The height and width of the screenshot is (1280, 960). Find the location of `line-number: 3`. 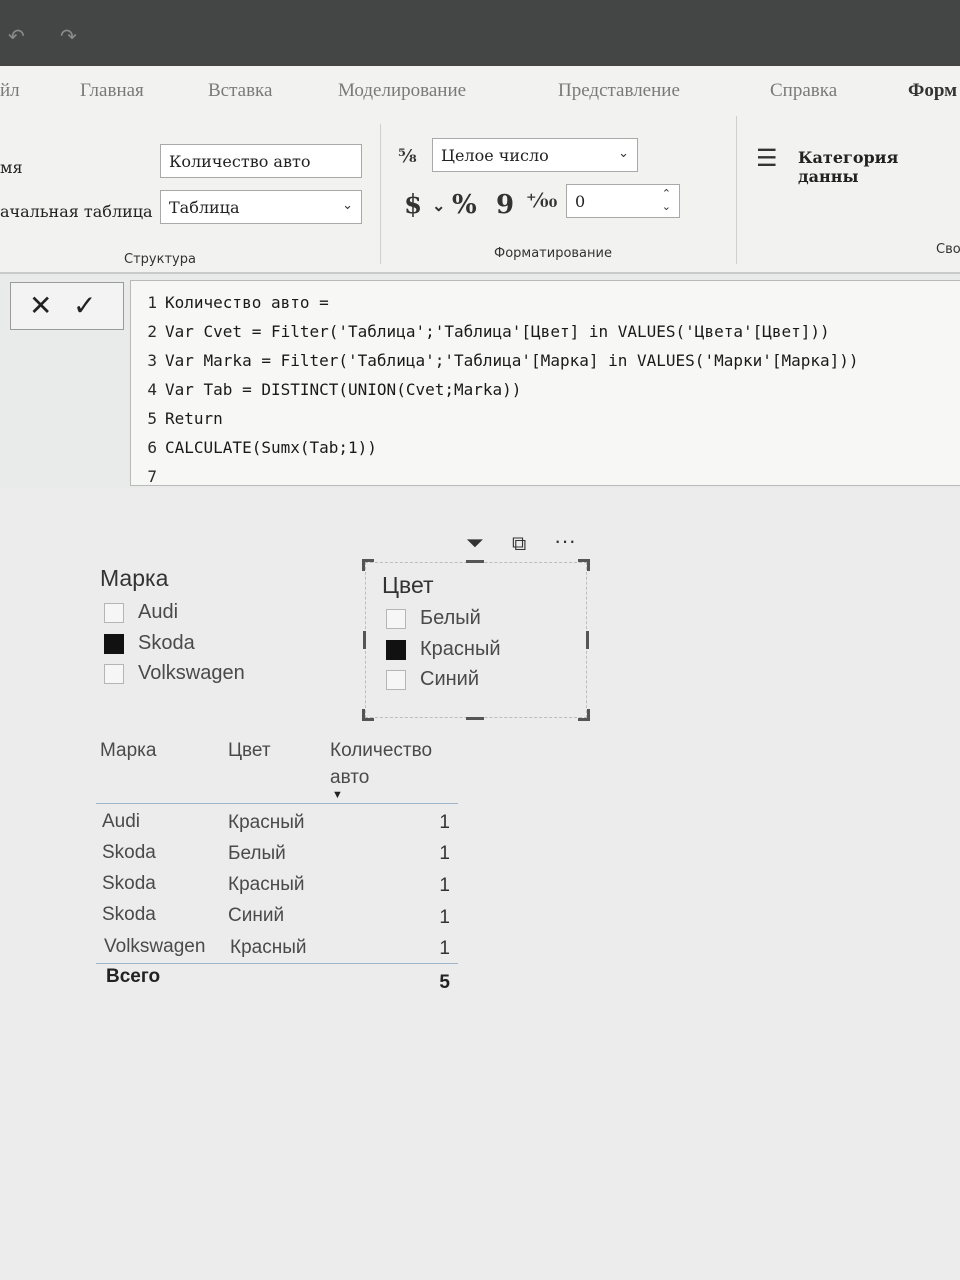

line-number: 3 is located at coordinates (152, 360).